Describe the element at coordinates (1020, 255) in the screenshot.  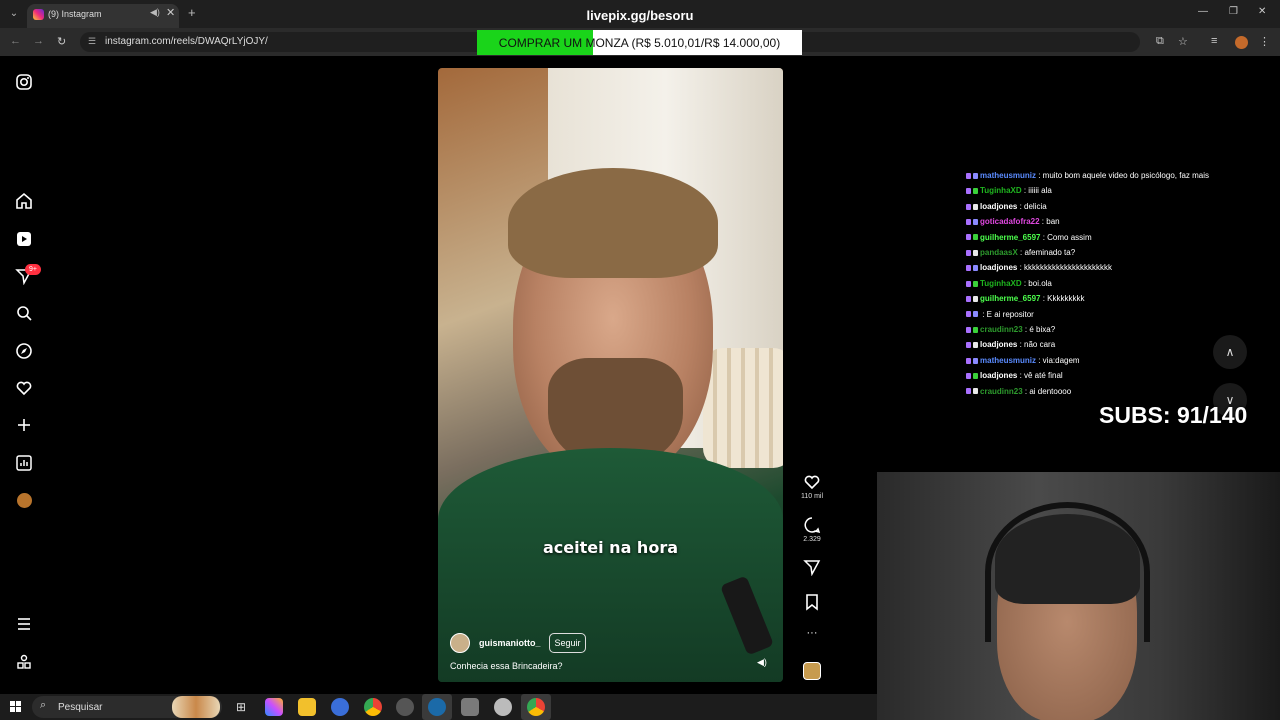
I see `chat-message: pandaasX : afeminado ta?` at that location.